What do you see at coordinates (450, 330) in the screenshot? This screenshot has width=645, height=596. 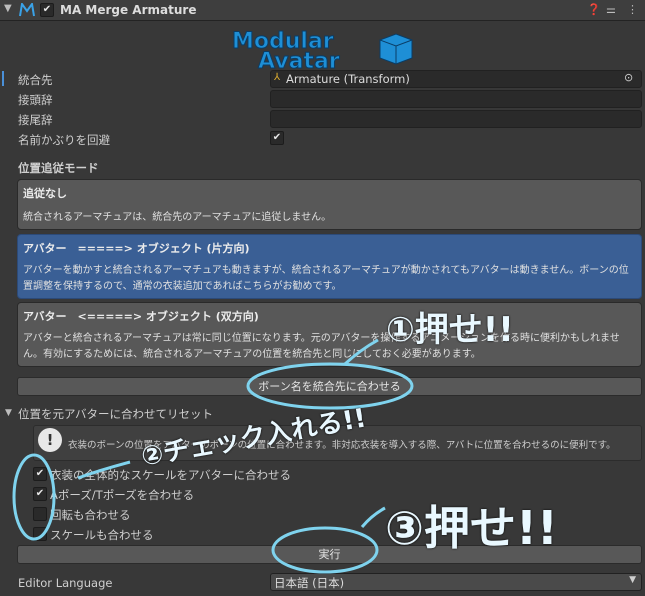 I see `annotation-step1: ①押せ!!` at bounding box center [450, 330].